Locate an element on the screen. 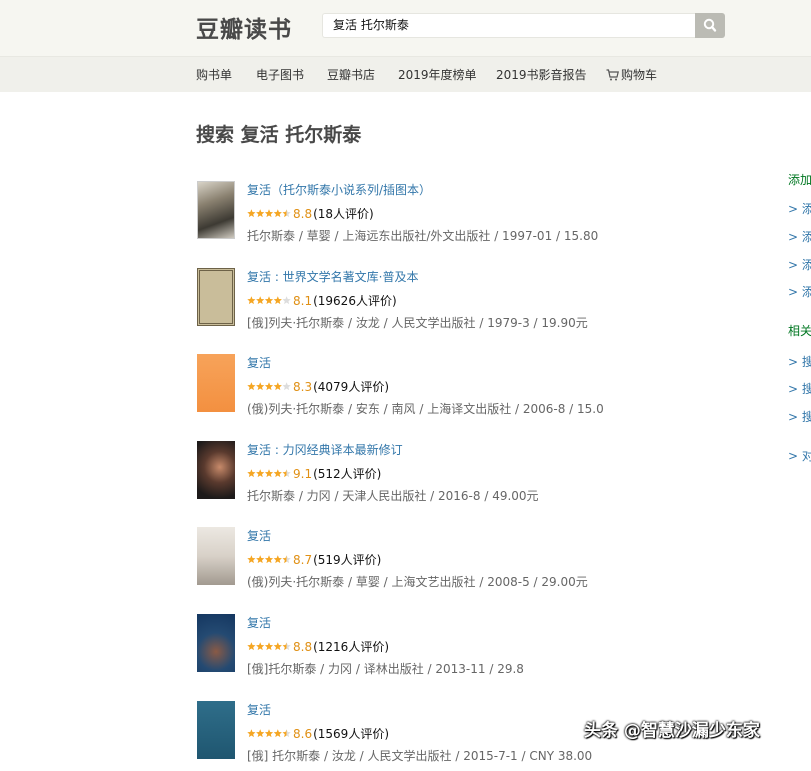 This screenshot has height=771, width=811. nav-annual-report: 2019书影音报告 is located at coordinates (541, 74).